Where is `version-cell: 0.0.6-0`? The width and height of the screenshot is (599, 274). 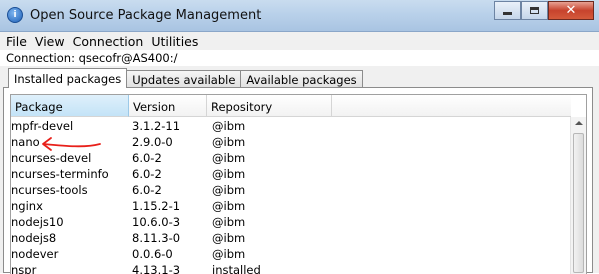
version-cell: 0.0.6-0 is located at coordinates (152, 254).